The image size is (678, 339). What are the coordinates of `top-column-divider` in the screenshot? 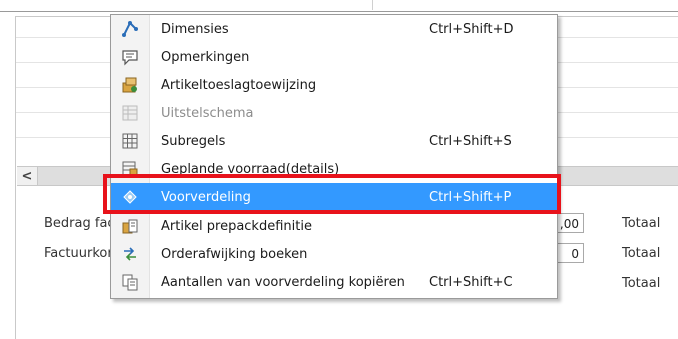 It's located at (372, 5).